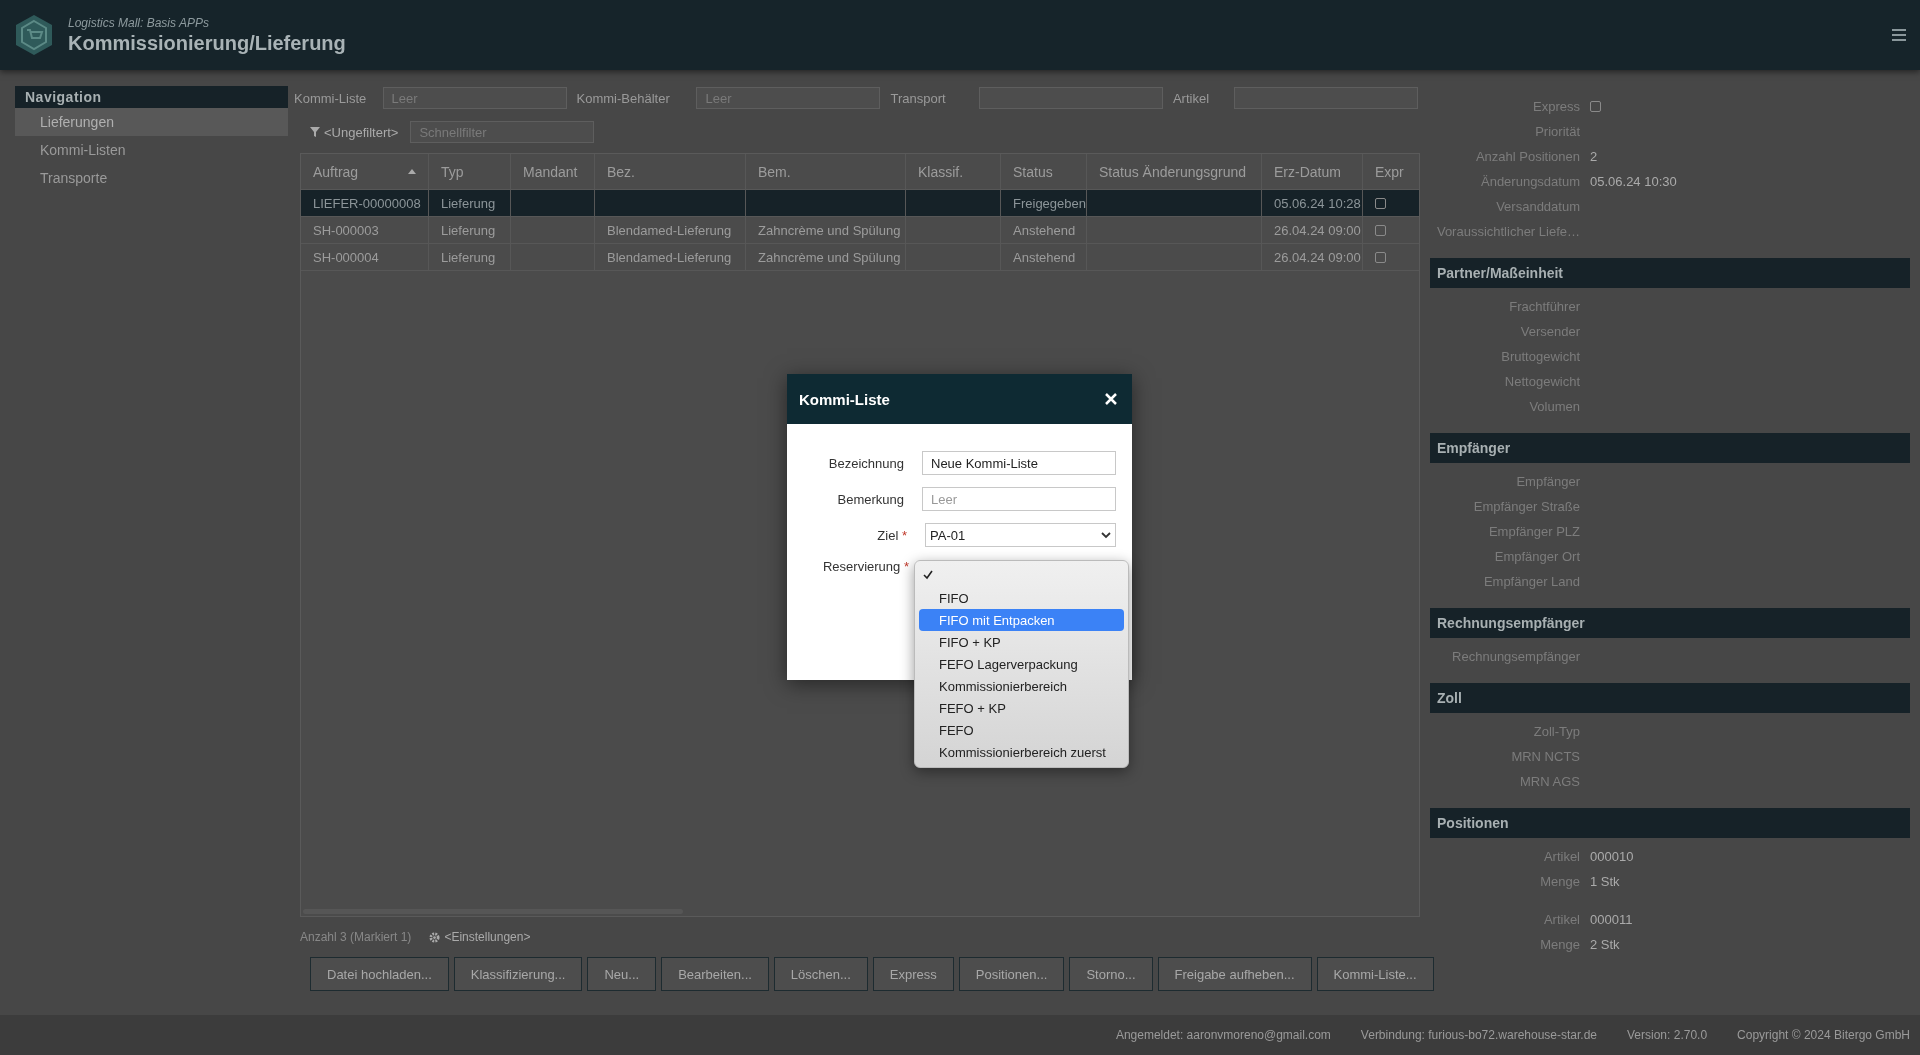  What do you see at coordinates (865, 566) in the screenshot?
I see `form-label: Reservierung *` at bounding box center [865, 566].